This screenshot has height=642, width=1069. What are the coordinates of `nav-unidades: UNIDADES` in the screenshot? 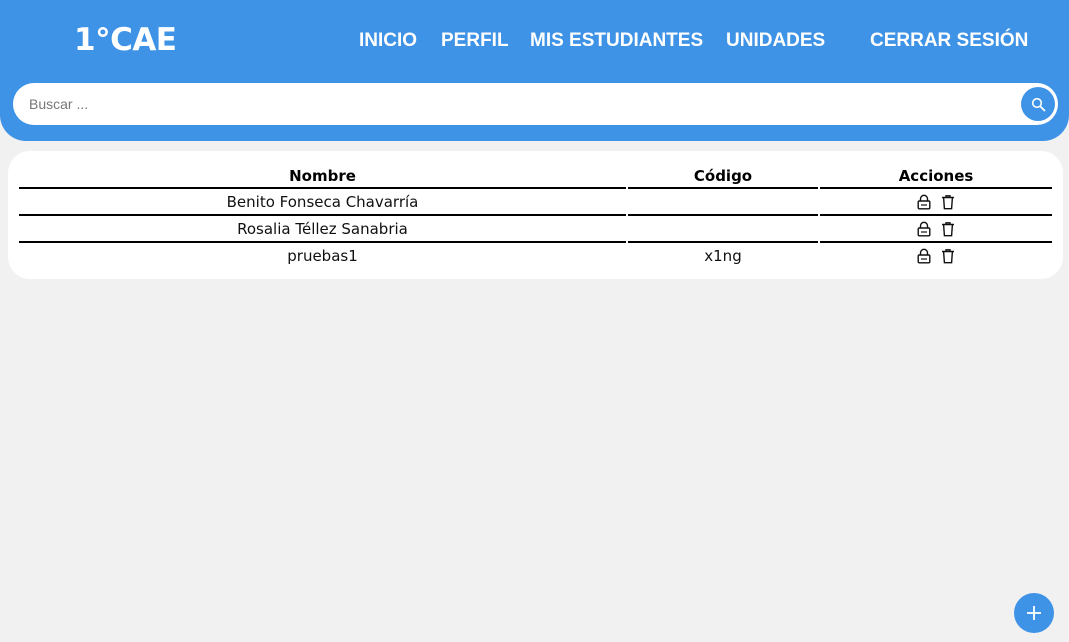 It's located at (775, 41).